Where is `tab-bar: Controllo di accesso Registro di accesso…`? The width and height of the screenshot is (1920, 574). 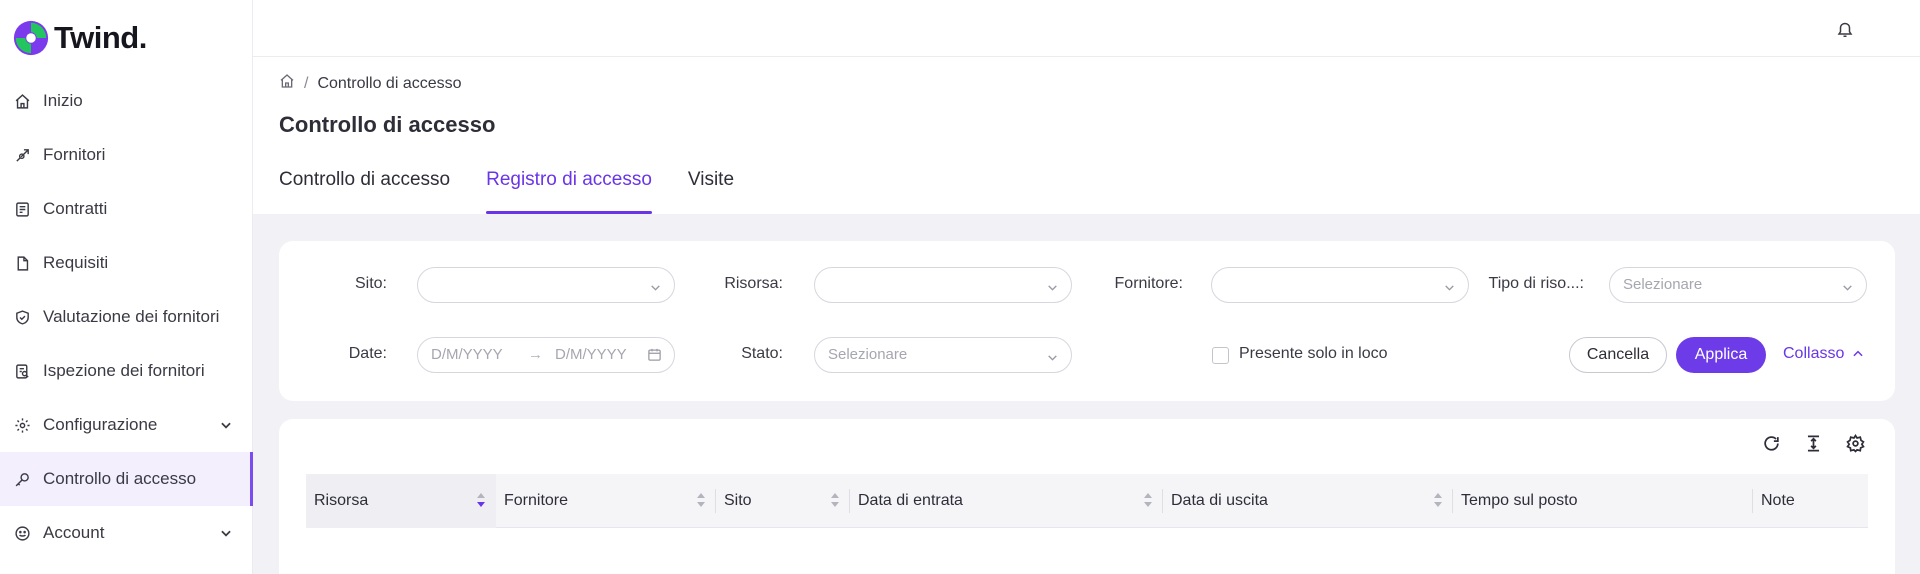 tab-bar: Controllo di accesso Registro di accesso… is located at coordinates (524, 189).